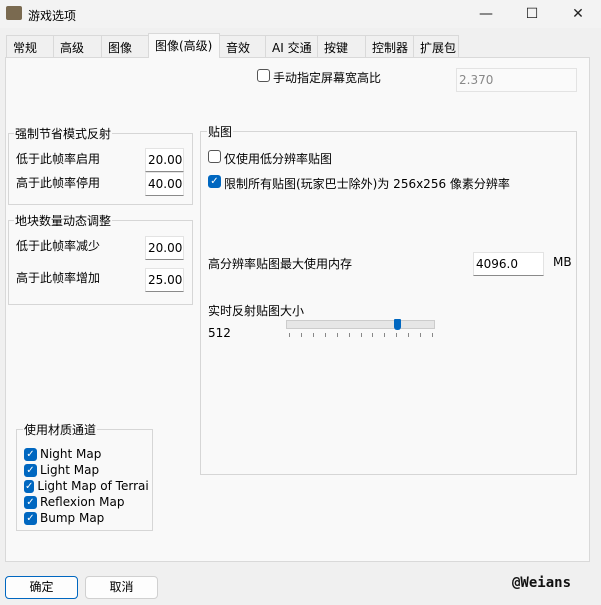  I want to click on aspect-input: 2.370, so click(516, 80).